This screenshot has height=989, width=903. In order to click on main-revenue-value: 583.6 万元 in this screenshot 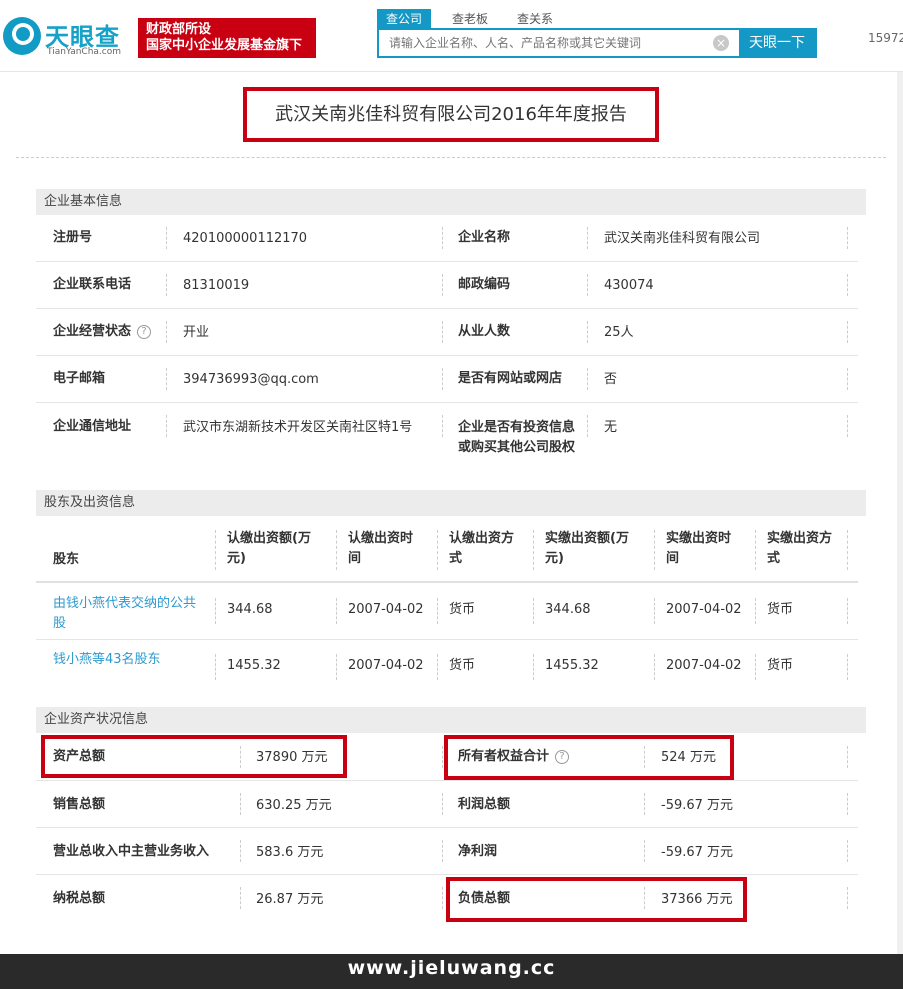, I will do `click(290, 852)`.